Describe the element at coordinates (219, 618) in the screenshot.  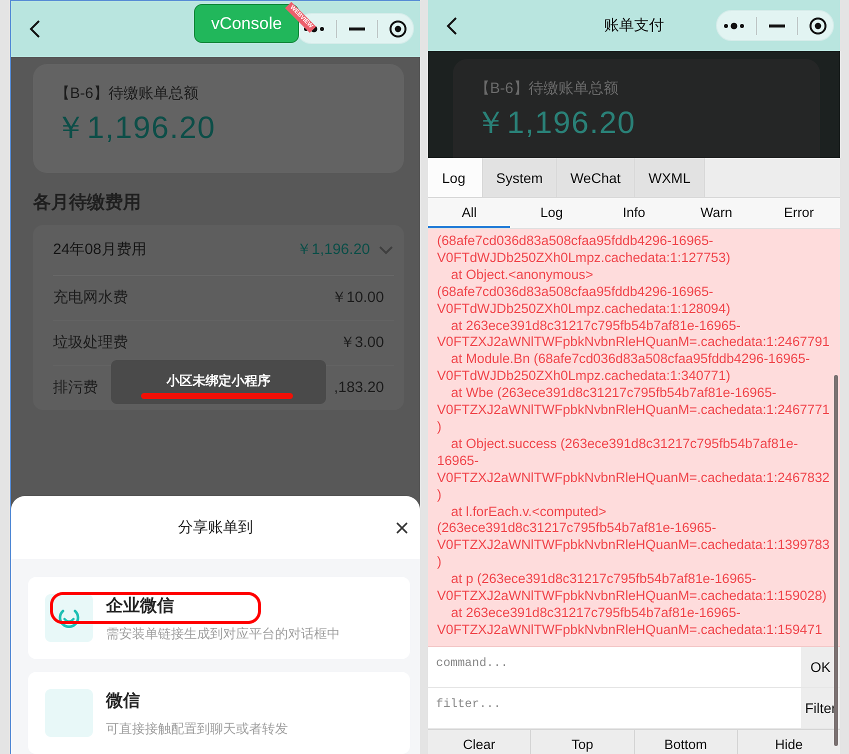
I see `share-option: 企业微信 需安装单链接生成到对应平台的对话框中` at that location.